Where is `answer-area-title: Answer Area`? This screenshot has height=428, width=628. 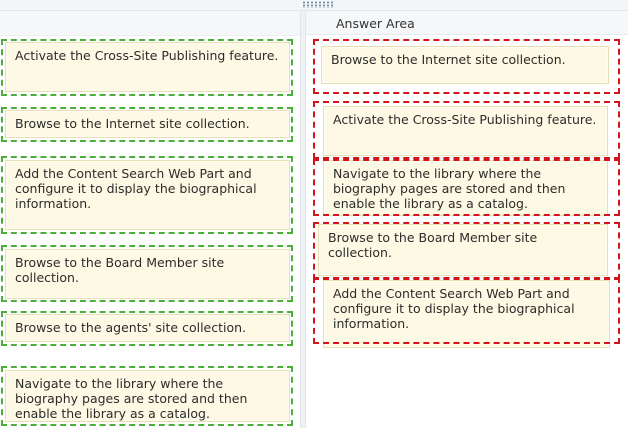
answer-area-title: Answer Area is located at coordinates (467, 23).